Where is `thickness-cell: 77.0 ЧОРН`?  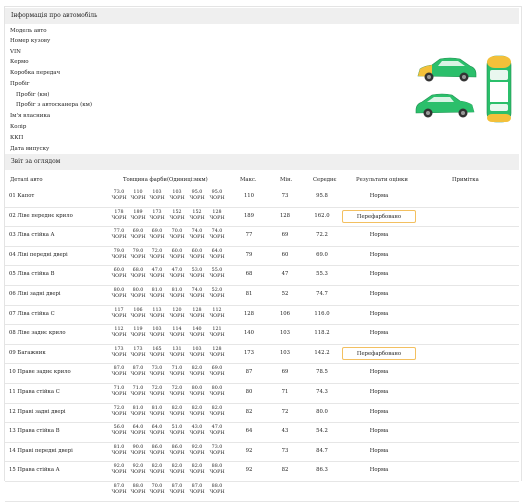 thickness-cell: 77.0 ЧОРН is located at coordinates (119, 235).